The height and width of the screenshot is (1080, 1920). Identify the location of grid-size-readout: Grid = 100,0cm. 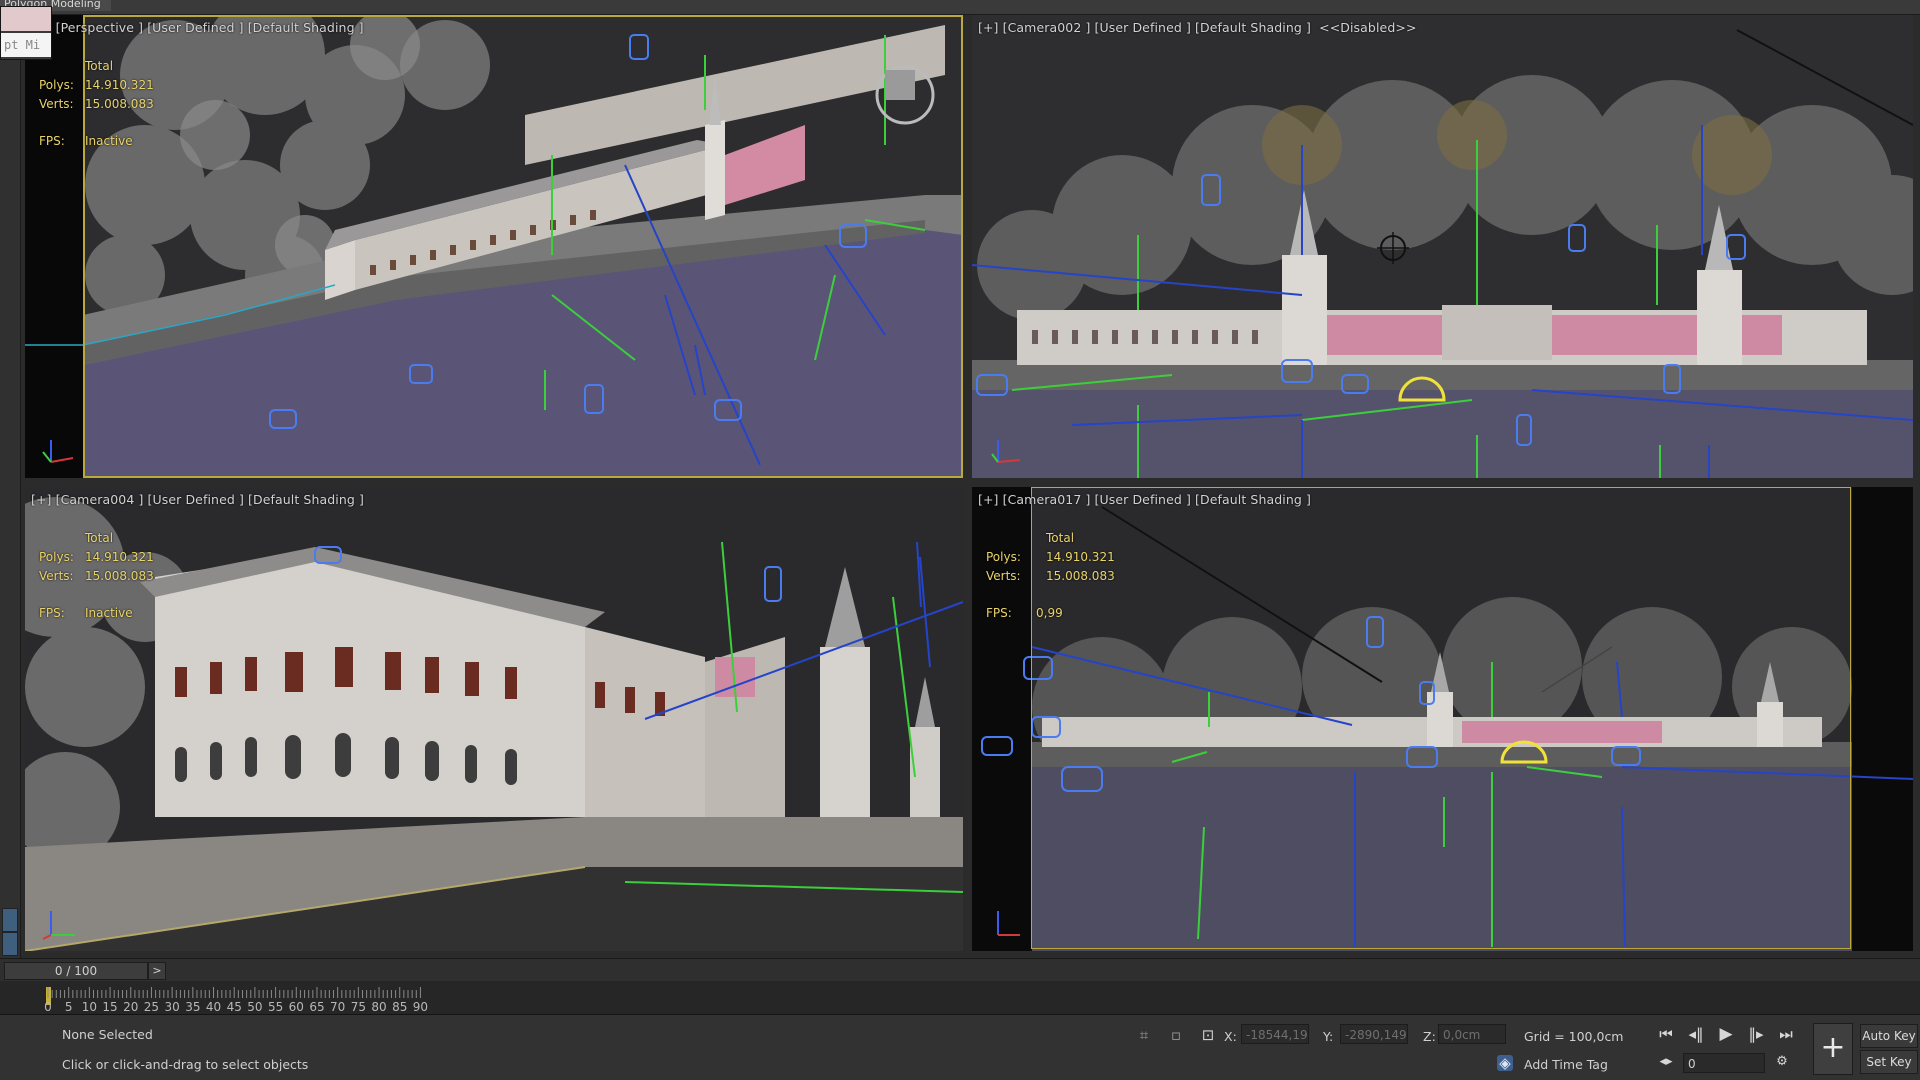
(1574, 1036).